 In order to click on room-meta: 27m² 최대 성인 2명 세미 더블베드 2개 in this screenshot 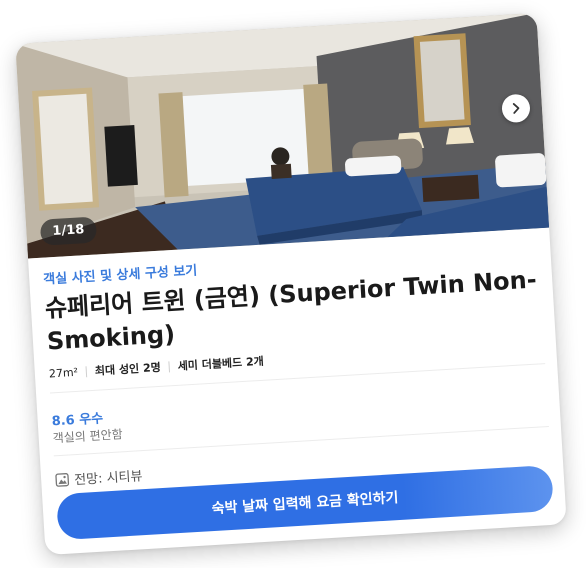, I will do `click(156, 367)`.